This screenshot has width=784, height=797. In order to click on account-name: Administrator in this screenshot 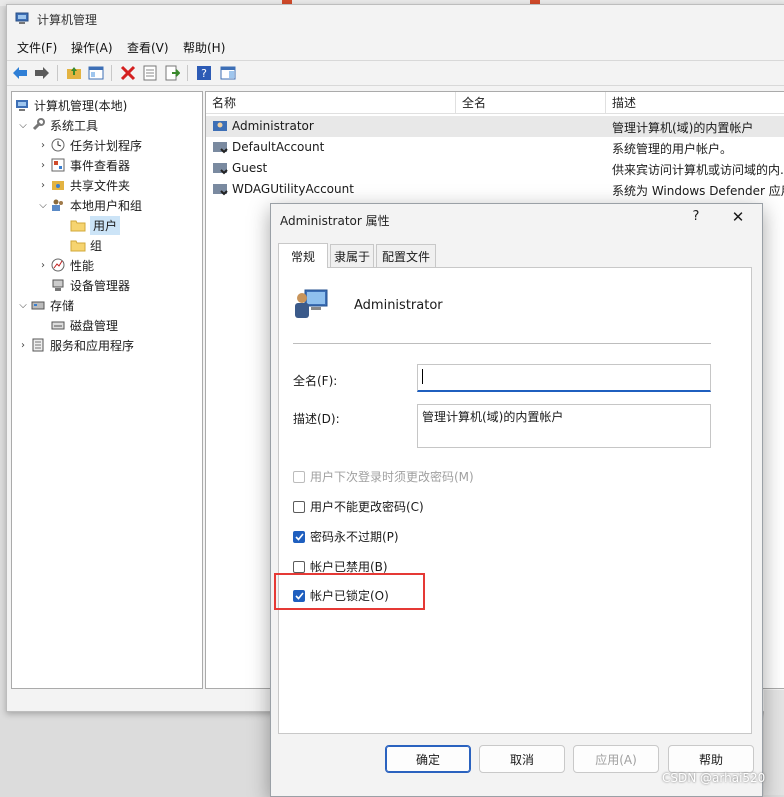, I will do `click(398, 305)`.